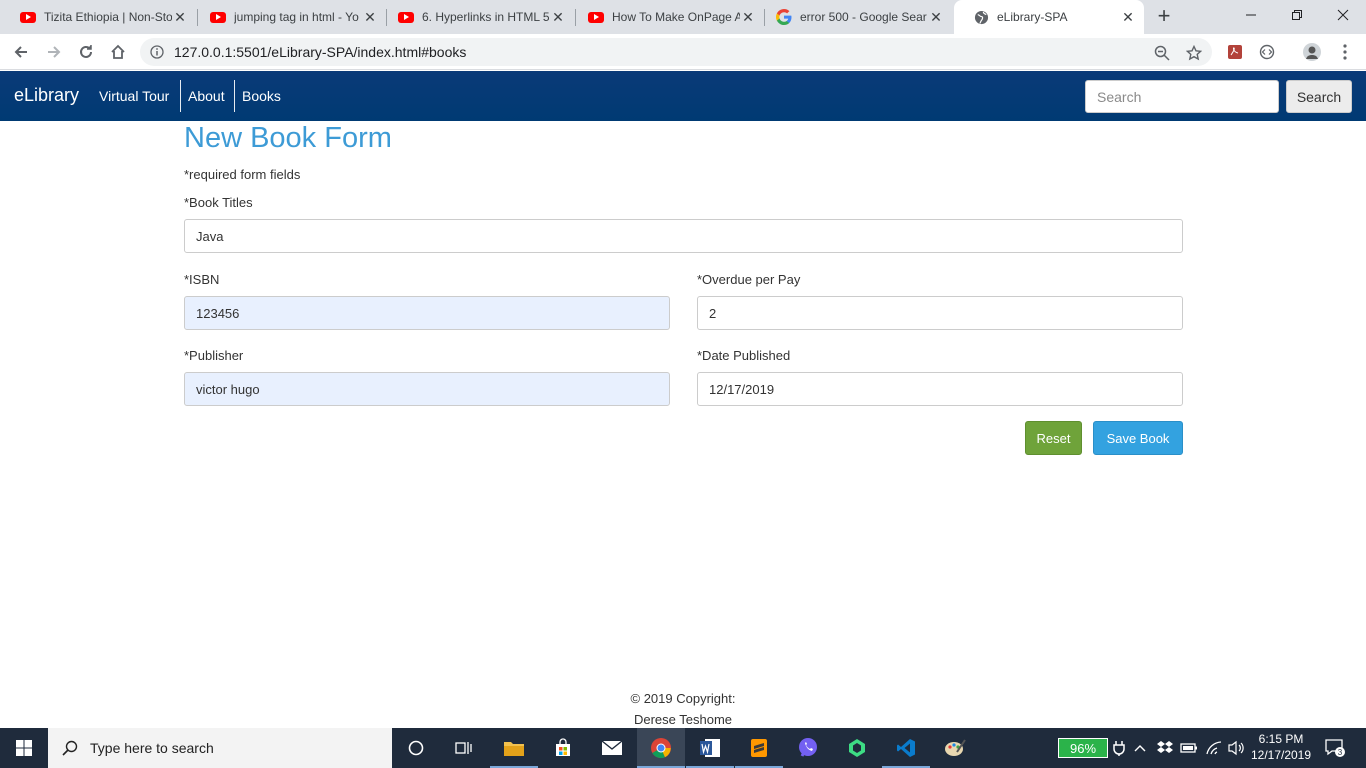 This screenshot has height=768, width=1366. What do you see at coordinates (152, 748) in the screenshot?
I see `taskbar-search-placeholder: Type here to search` at bounding box center [152, 748].